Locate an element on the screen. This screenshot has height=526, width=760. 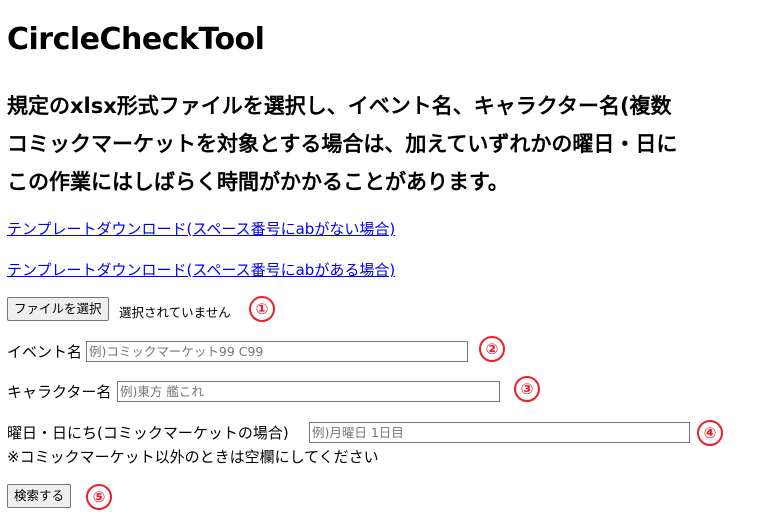
character-name-label: キャラクター名 is located at coordinates (59, 392).